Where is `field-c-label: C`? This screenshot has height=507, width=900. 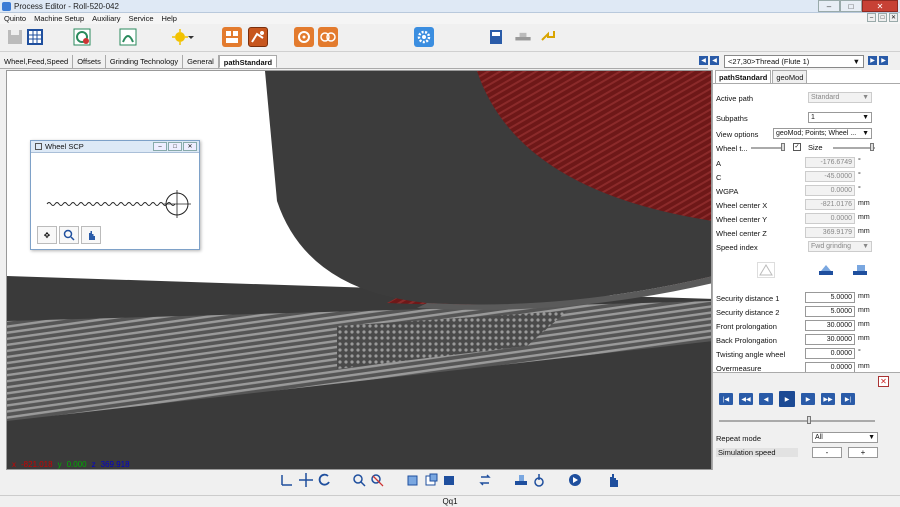 field-c-label: C is located at coordinates (719, 177).